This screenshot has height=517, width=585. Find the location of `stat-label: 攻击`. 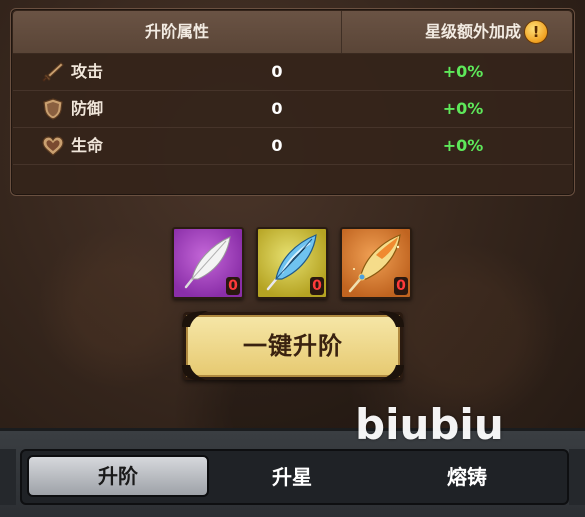

stat-label: 攻击 is located at coordinates (87, 71).